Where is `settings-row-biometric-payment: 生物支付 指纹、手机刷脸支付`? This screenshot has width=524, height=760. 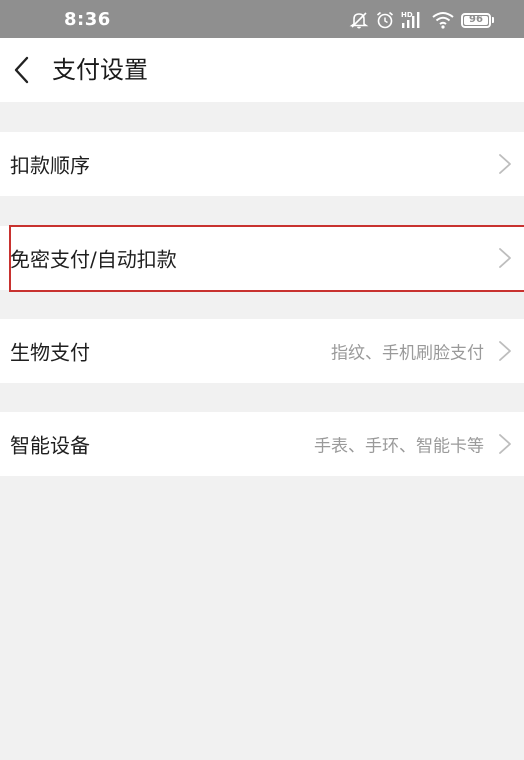 settings-row-biometric-payment: 生物支付 指纹、手机刷脸支付 is located at coordinates (262, 351).